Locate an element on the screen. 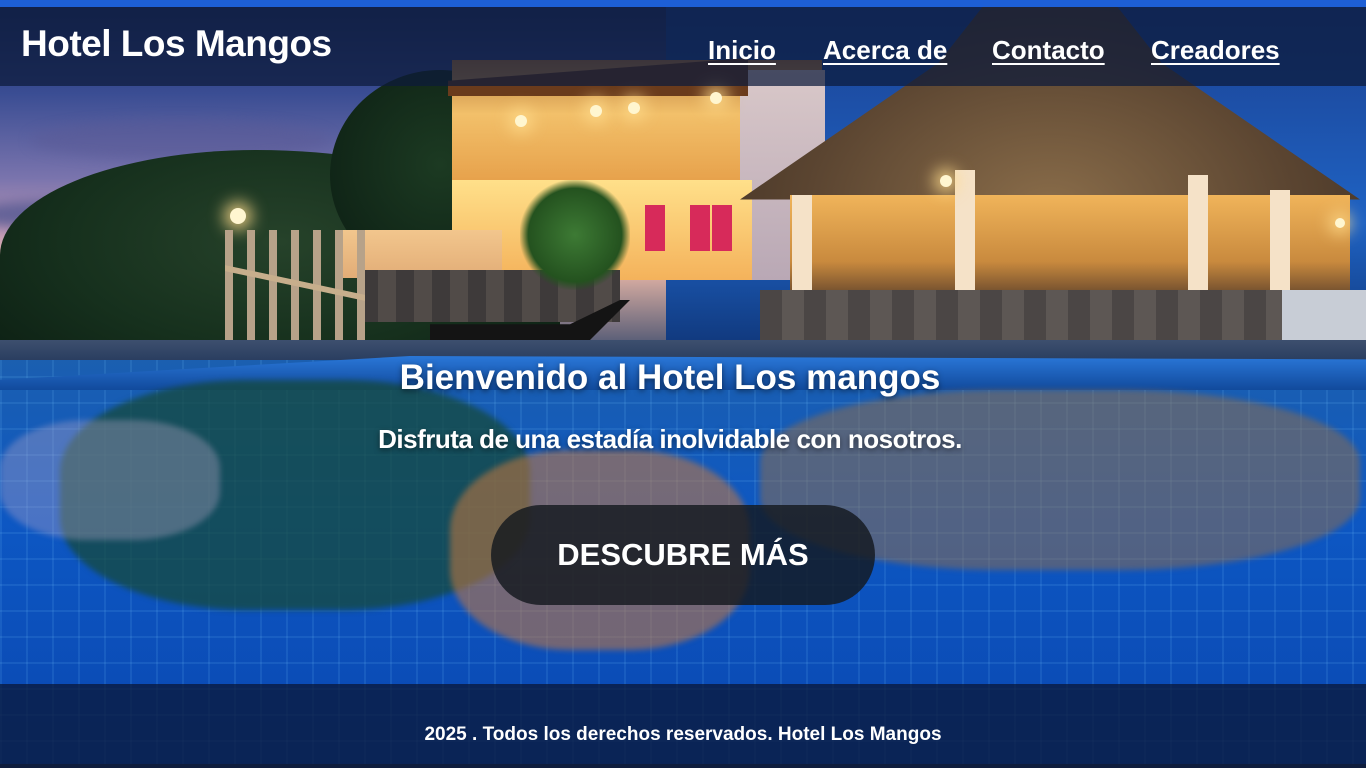  nav-link-inicio: Inicio is located at coordinates (742, 50).